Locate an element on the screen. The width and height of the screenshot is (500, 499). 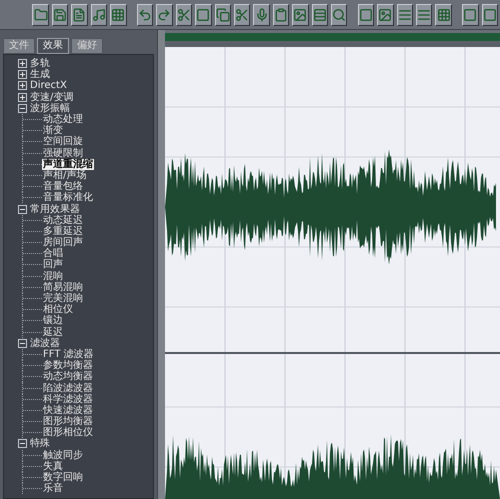
tree-item: 相位仪 is located at coordinates (58, 310).